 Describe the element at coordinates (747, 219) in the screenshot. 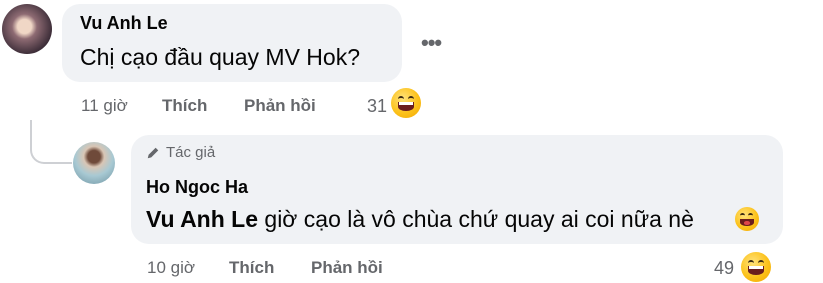

I see `tongue-out-emoji-icon` at that location.